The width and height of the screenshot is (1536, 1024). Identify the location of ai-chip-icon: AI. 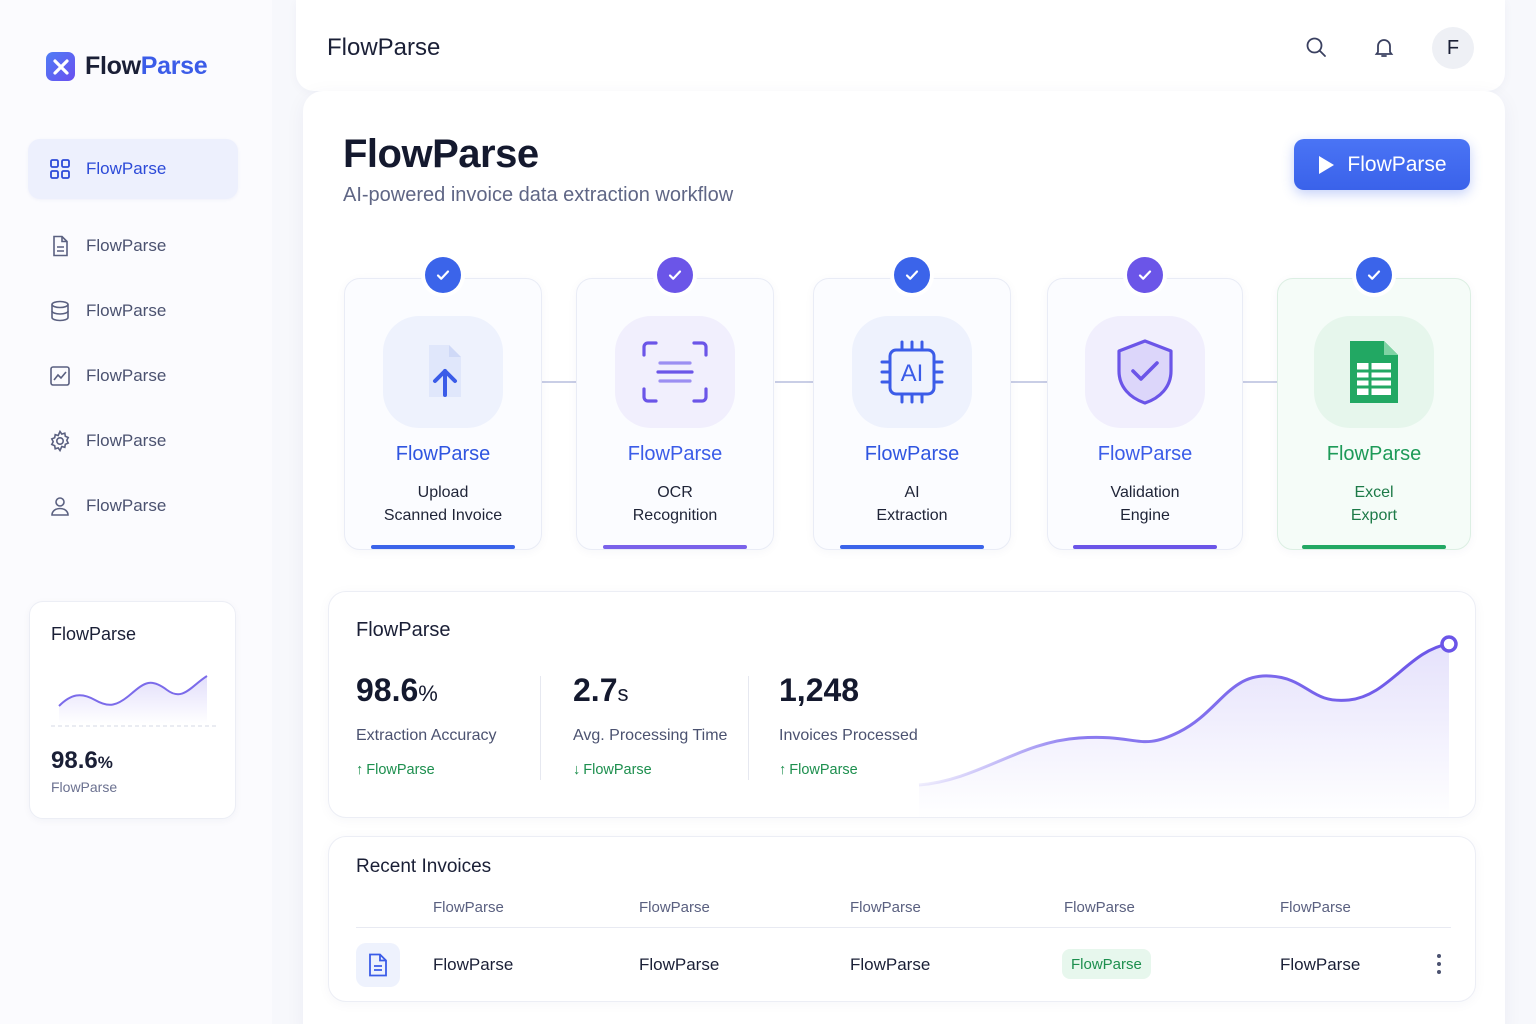
(912, 372).